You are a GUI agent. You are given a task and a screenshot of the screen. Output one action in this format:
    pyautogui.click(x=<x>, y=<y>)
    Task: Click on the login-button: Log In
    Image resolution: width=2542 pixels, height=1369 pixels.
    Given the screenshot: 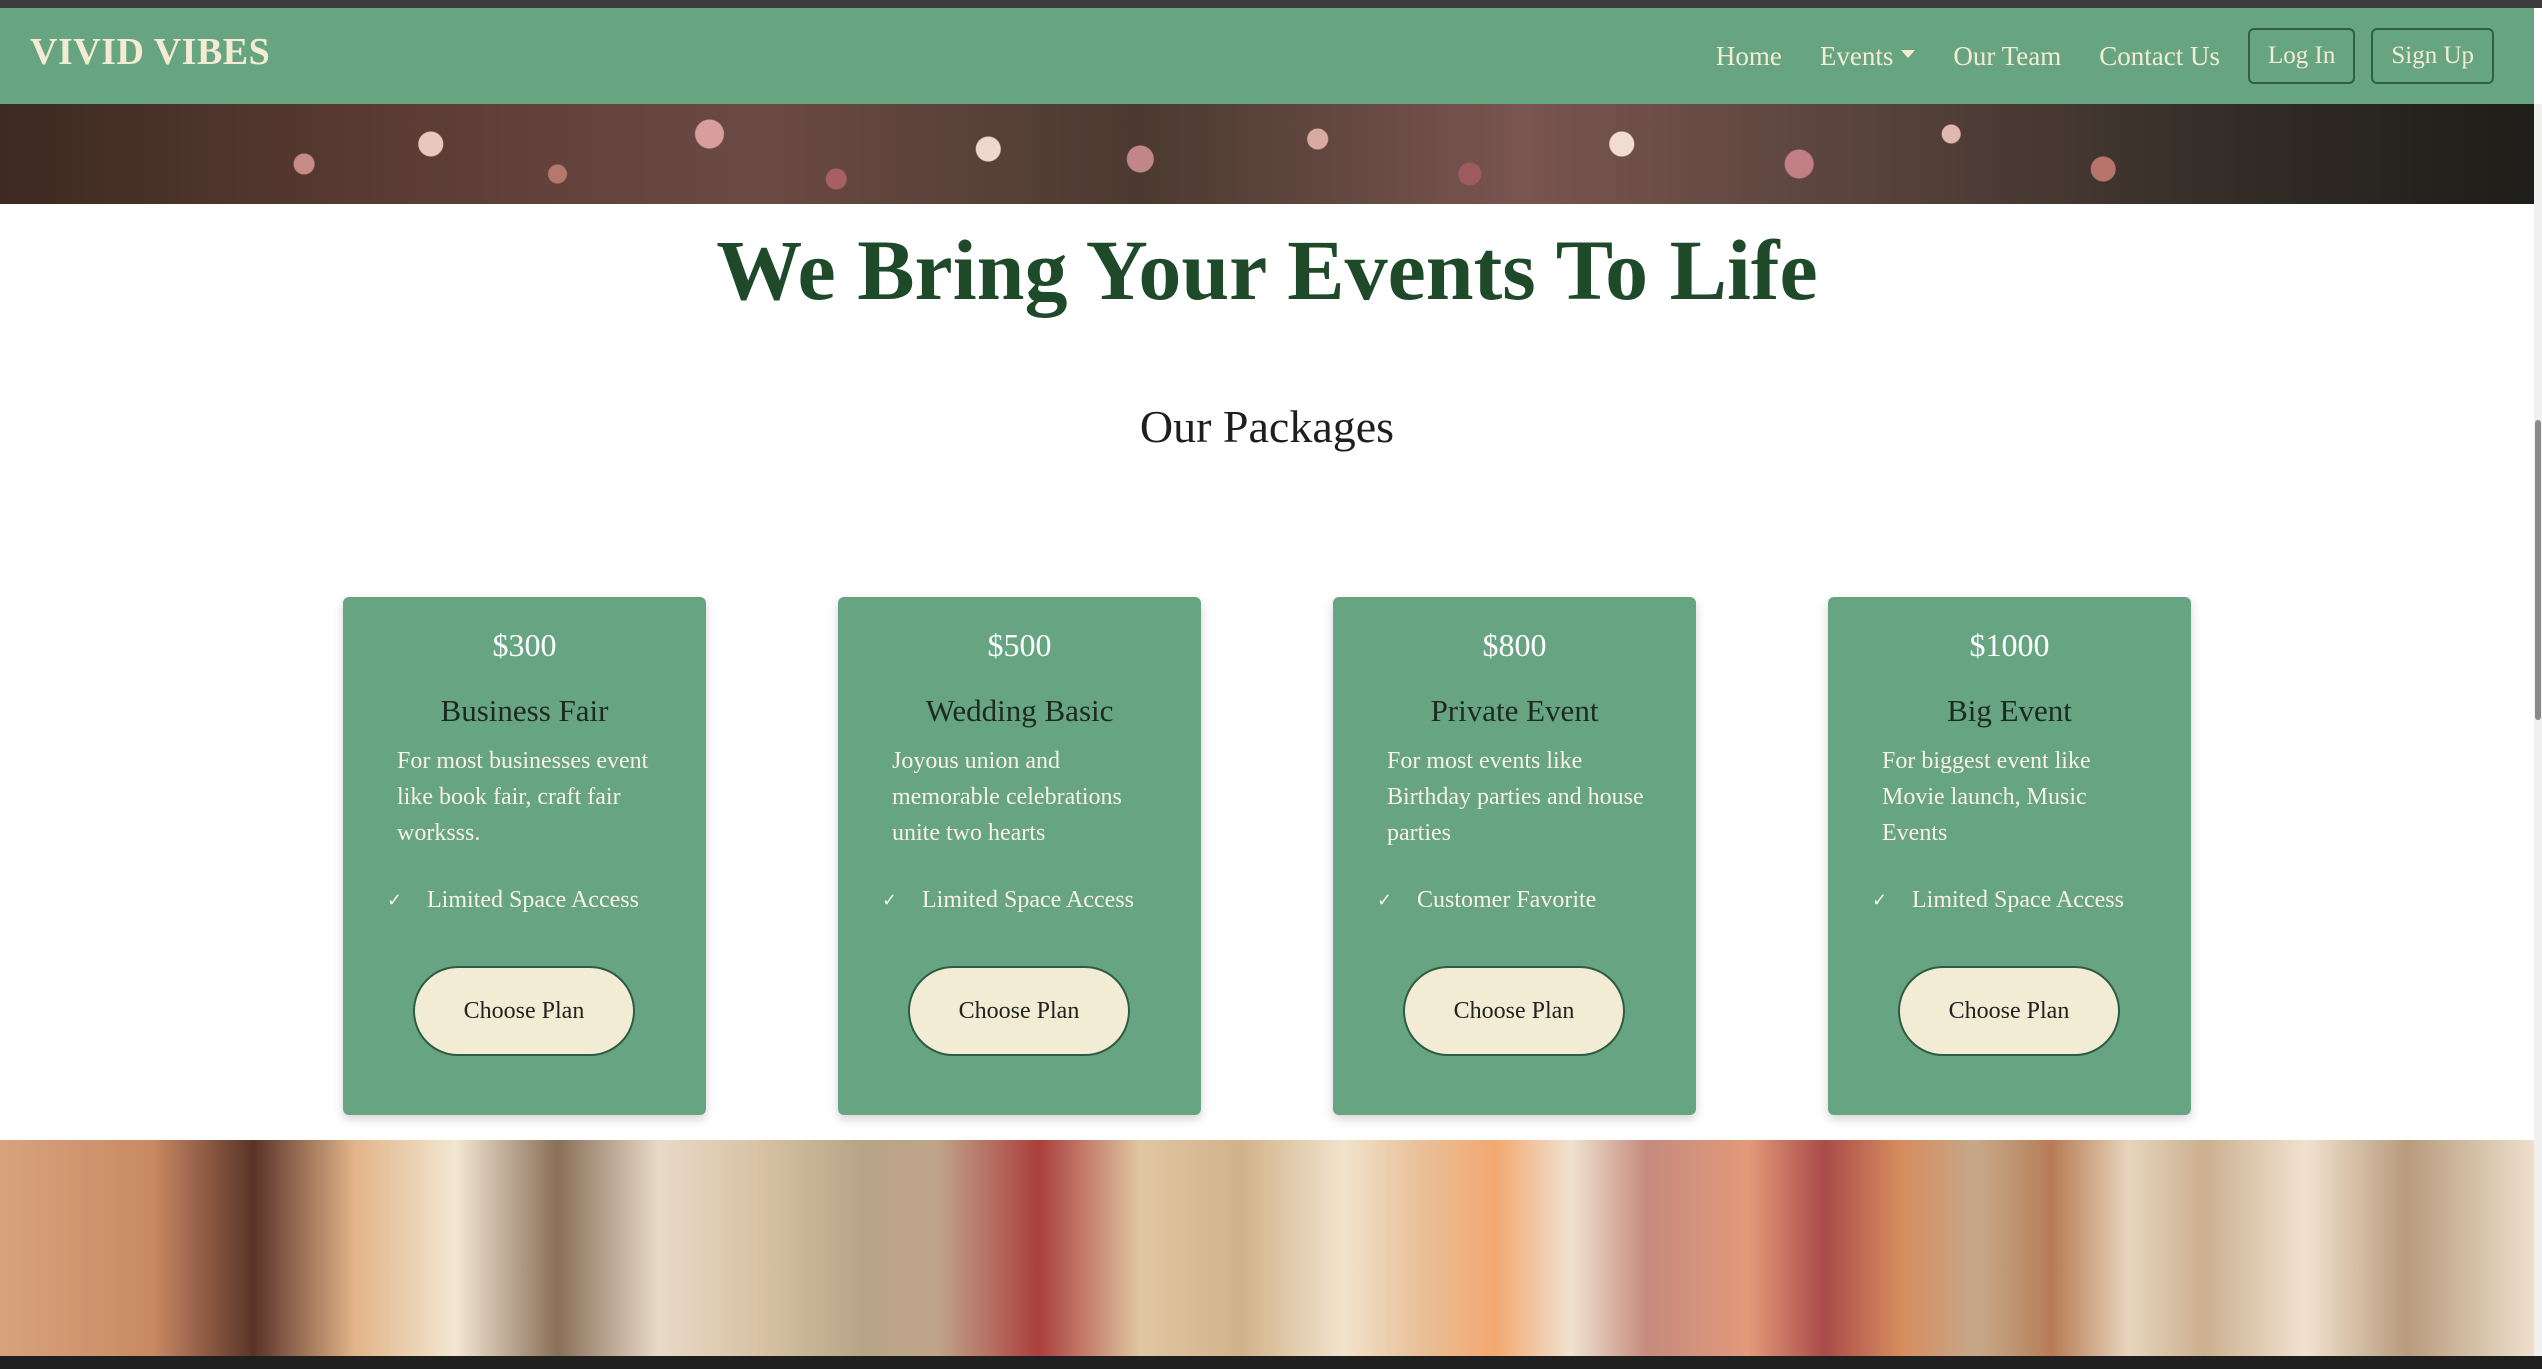 What is the action you would take?
    pyautogui.click(x=2301, y=56)
    